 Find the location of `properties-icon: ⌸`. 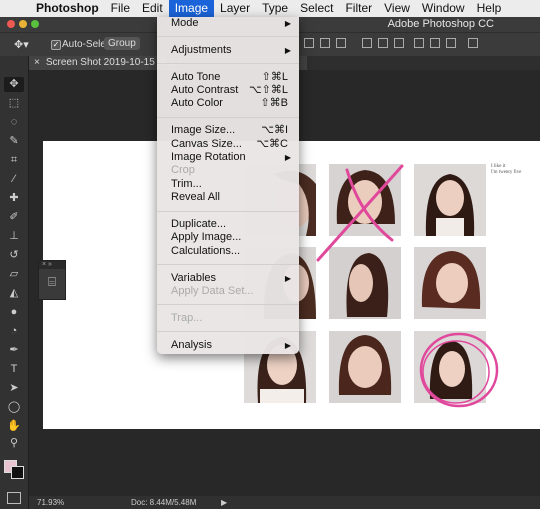

properties-icon: ⌸ is located at coordinates (52, 282).